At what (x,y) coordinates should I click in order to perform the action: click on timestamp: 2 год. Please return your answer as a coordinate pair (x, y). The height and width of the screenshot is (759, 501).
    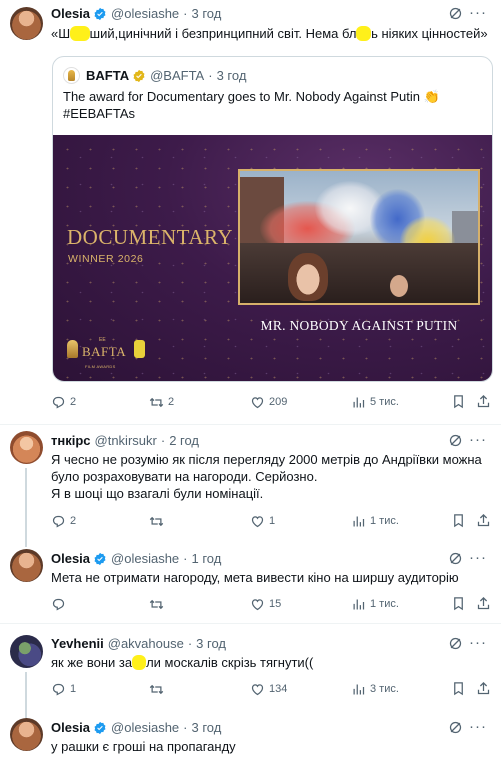
    Looking at the image, I should click on (184, 440).